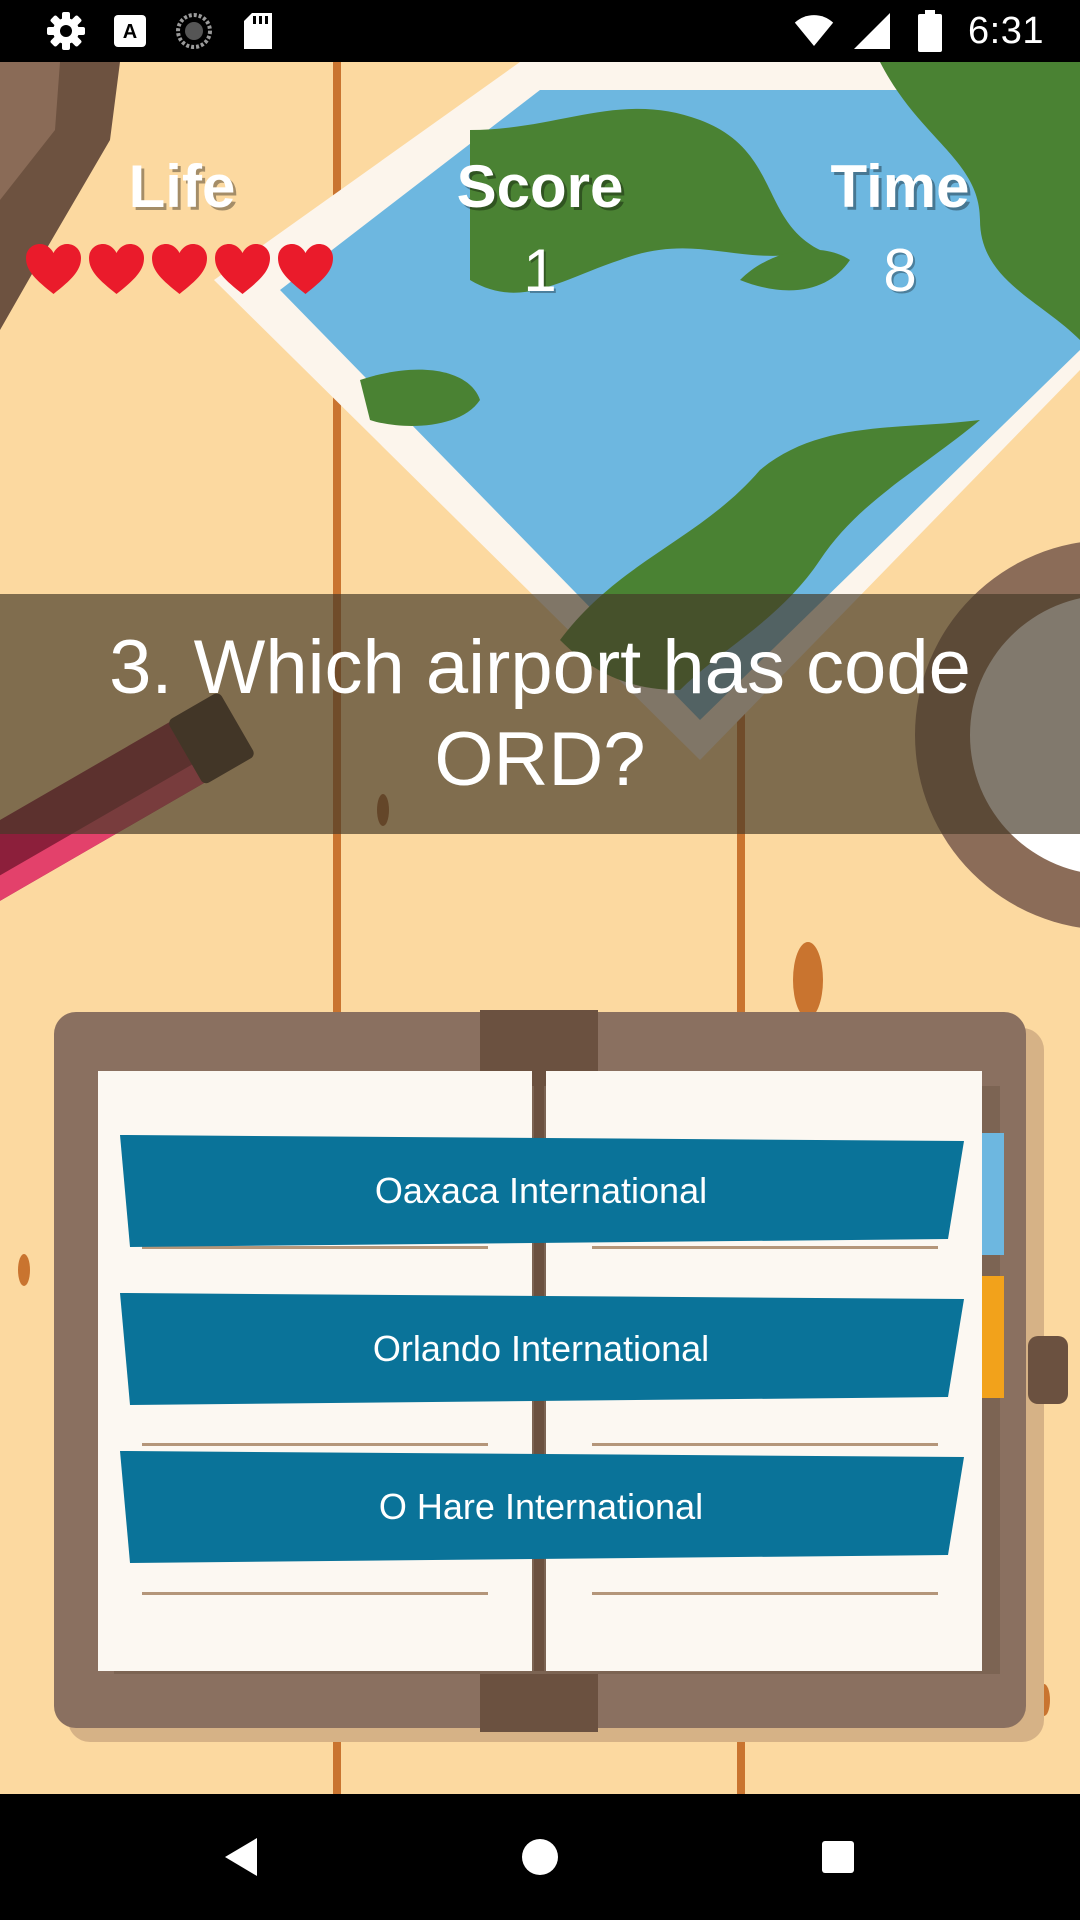 The width and height of the screenshot is (1080, 1920). I want to click on answer-button: Orlando International, so click(541, 1349).